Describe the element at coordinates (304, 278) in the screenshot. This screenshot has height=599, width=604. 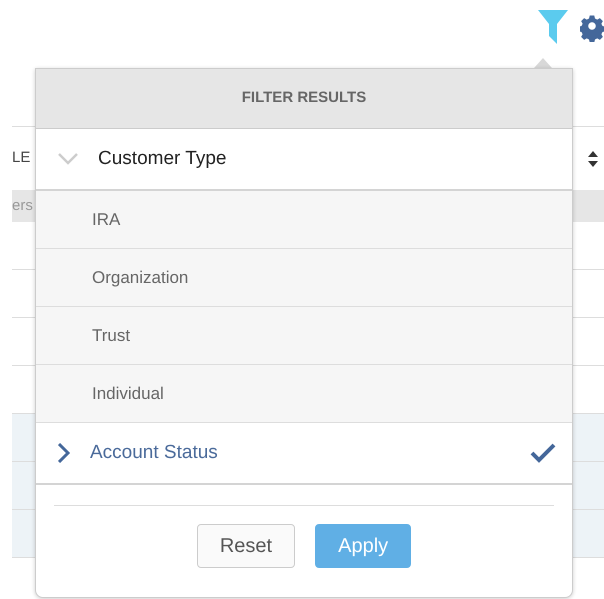
I see `filter-option: Organization` at that location.